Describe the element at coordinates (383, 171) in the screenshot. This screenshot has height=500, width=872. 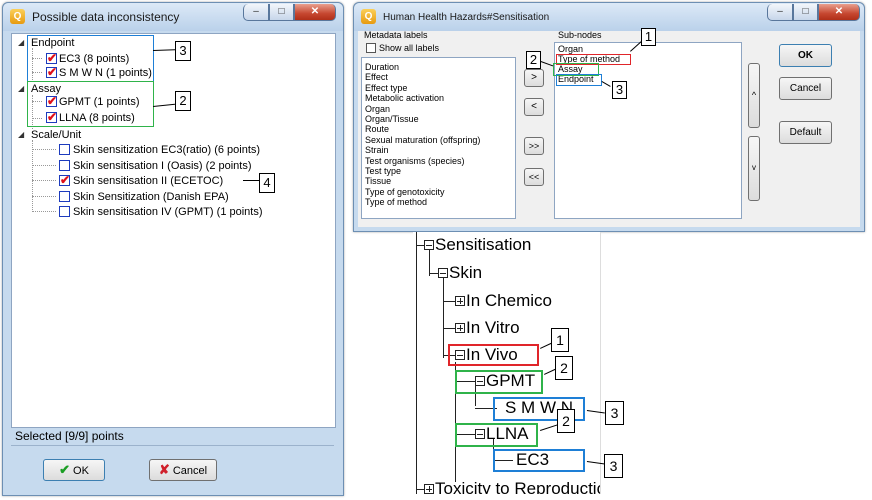
I see `metadata-item: Test type` at that location.